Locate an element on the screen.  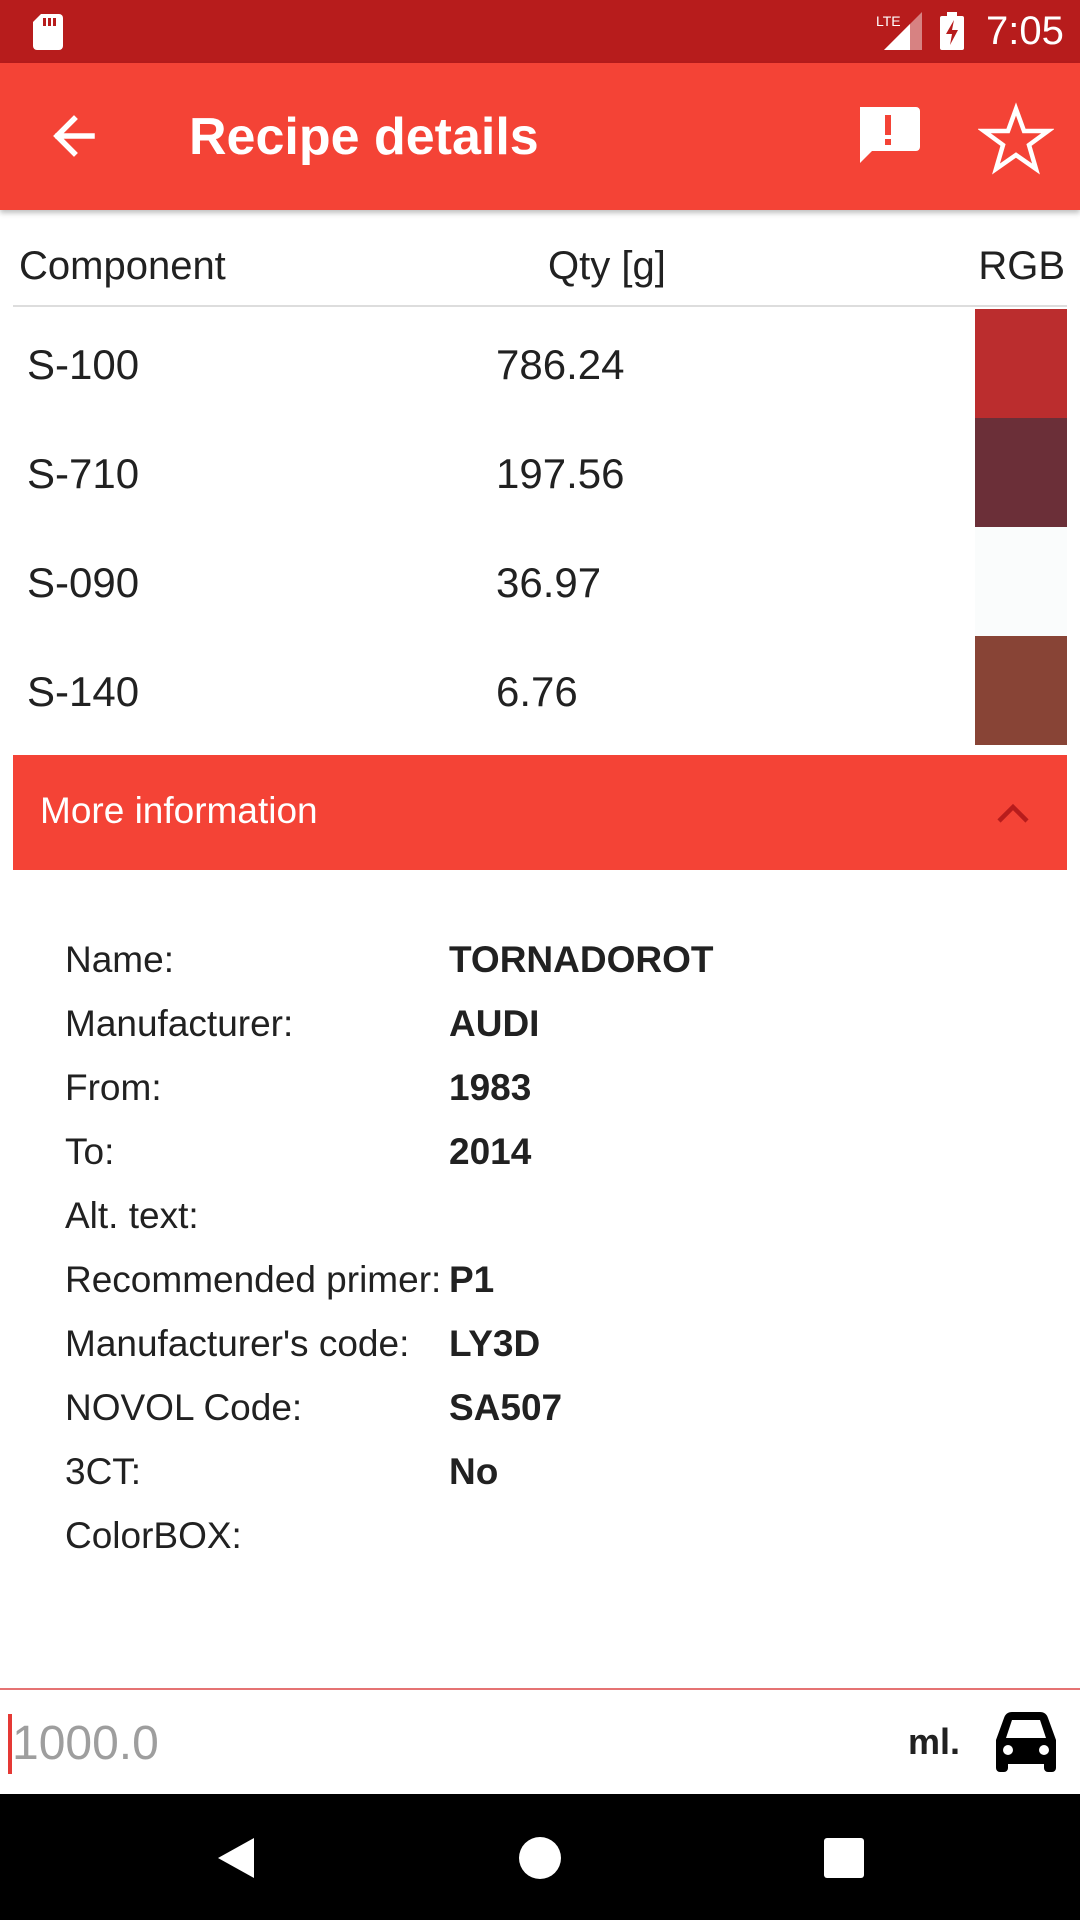
system-nav-bar is located at coordinates (540, 1857).